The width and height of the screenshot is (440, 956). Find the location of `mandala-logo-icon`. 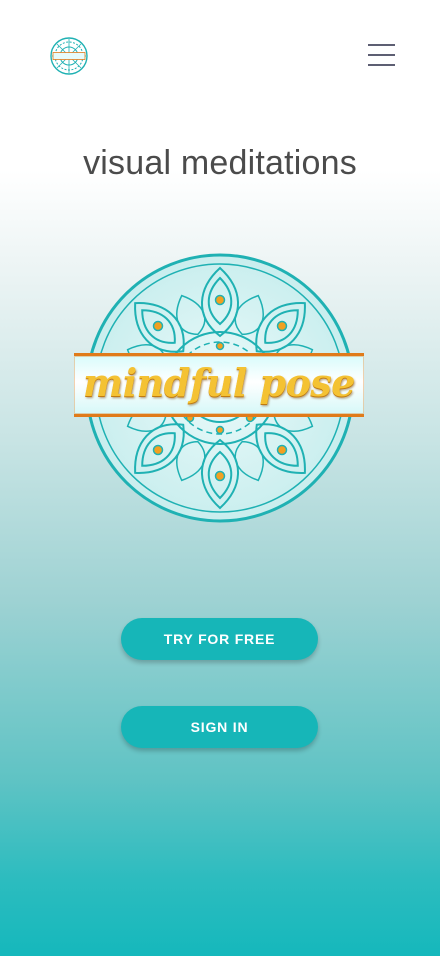

mandala-logo-icon is located at coordinates (69, 56).